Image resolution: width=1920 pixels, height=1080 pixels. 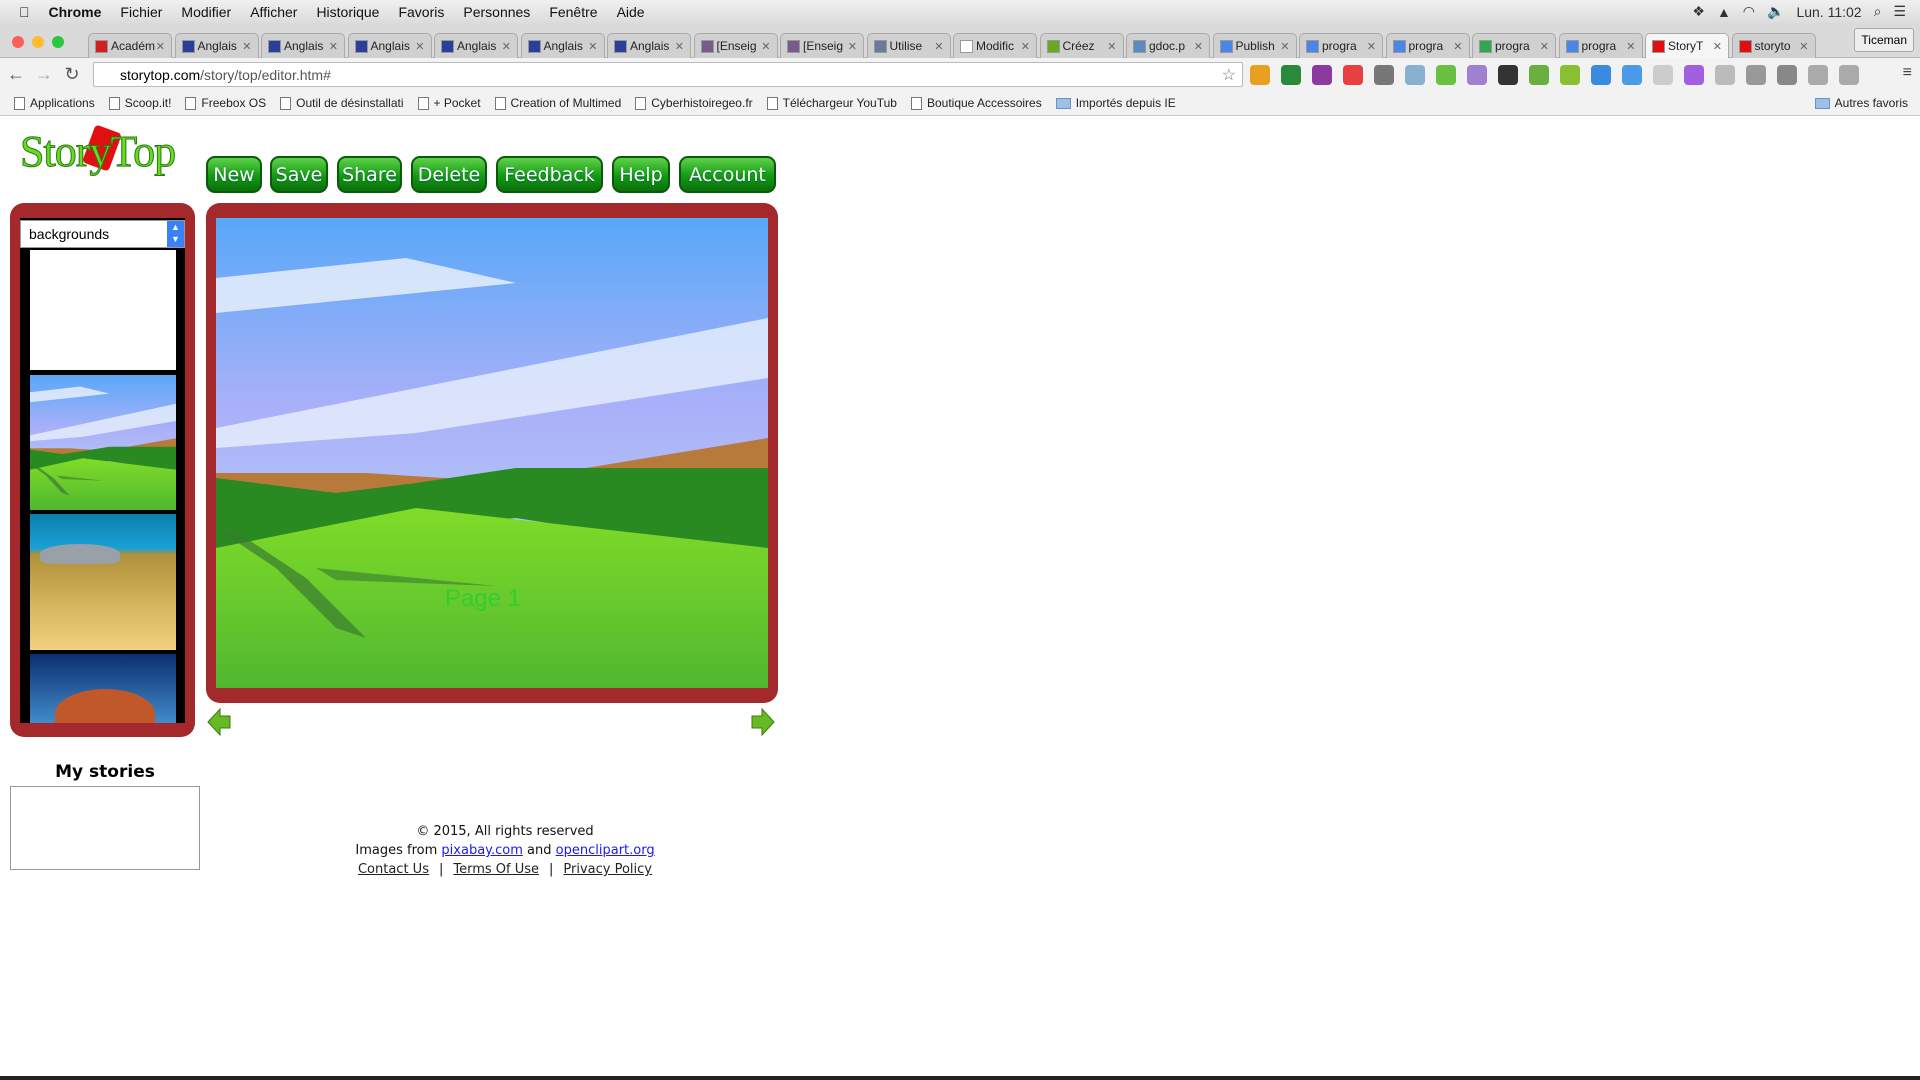 What do you see at coordinates (1907, 73) in the screenshot?
I see `chrome-menu-icon: ≡` at bounding box center [1907, 73].